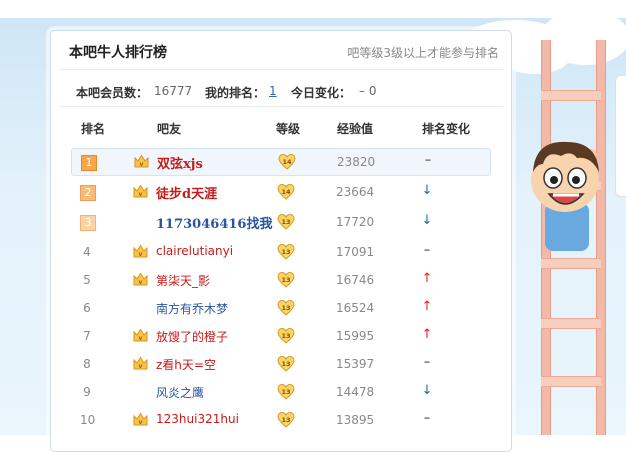  Describe the element at coordinates (281, 88) in the screenshot. I see `stats-bar: 本吧会员数： 16777 我的排名： 1 今日变化： – 0` at that location.